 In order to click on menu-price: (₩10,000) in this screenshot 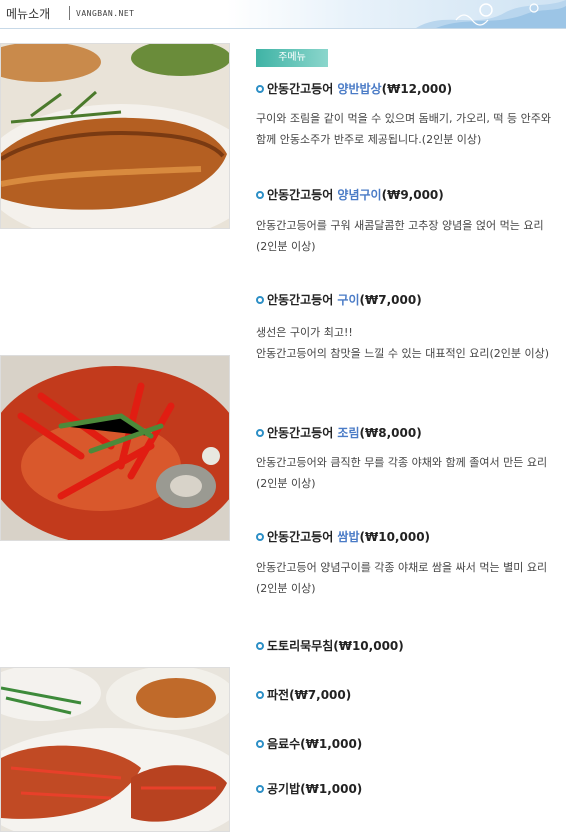, I will do `click(395, 537)`.